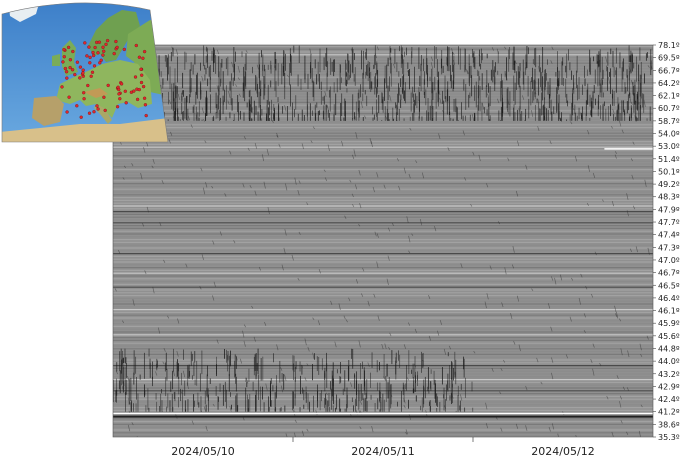 This screenshot has height=460, width=685. What do you see at coordinates (669, 146) in the screenshot?
I see `y-tick-label: 53.0º` at bounding box center [669, 146].